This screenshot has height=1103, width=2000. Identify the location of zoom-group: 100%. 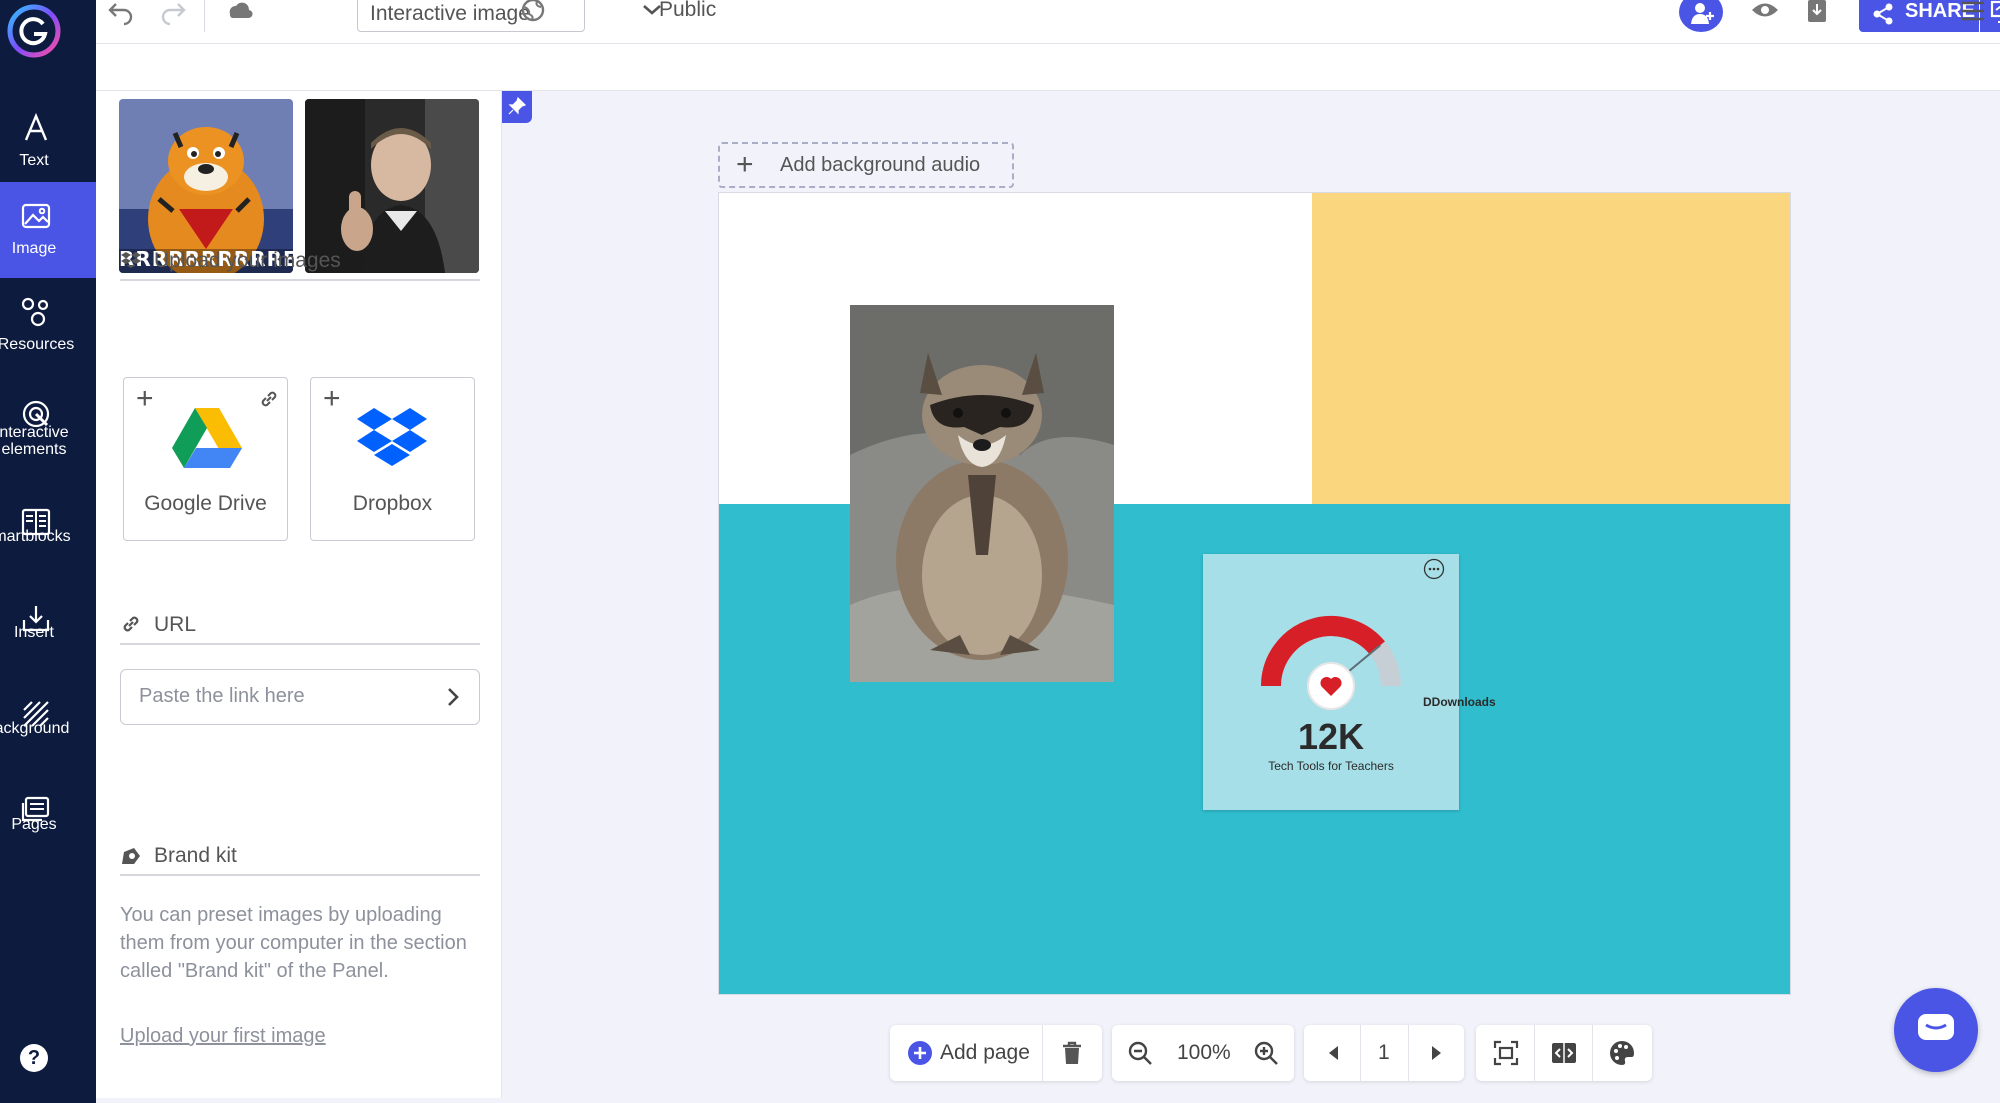
(1203, 1053).